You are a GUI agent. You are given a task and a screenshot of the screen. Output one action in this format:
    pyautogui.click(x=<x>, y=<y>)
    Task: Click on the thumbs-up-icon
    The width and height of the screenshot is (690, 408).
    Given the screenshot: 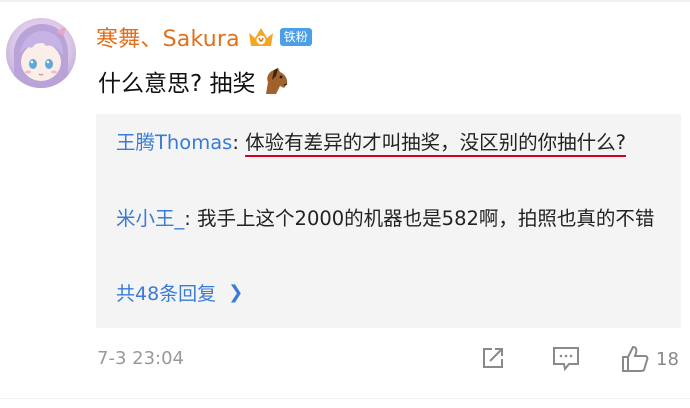 What is the action you would take?
    pyautogui.click(x=635, y=358)
    